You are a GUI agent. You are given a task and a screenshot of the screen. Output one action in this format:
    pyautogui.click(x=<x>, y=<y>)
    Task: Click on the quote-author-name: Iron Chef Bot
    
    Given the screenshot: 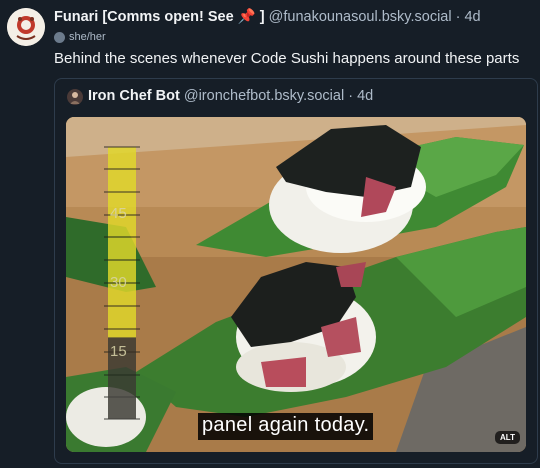 What is the action you would take?
    pyautogui.click(x=134, y=96)
    